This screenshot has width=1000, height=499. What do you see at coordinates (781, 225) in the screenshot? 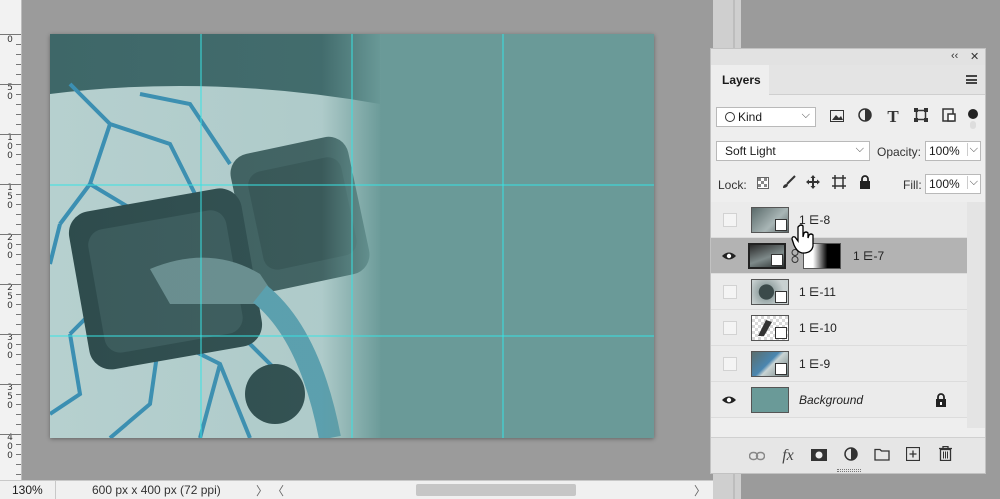
I see `smart-object-badge-icon` at bounding box center [781, 225].